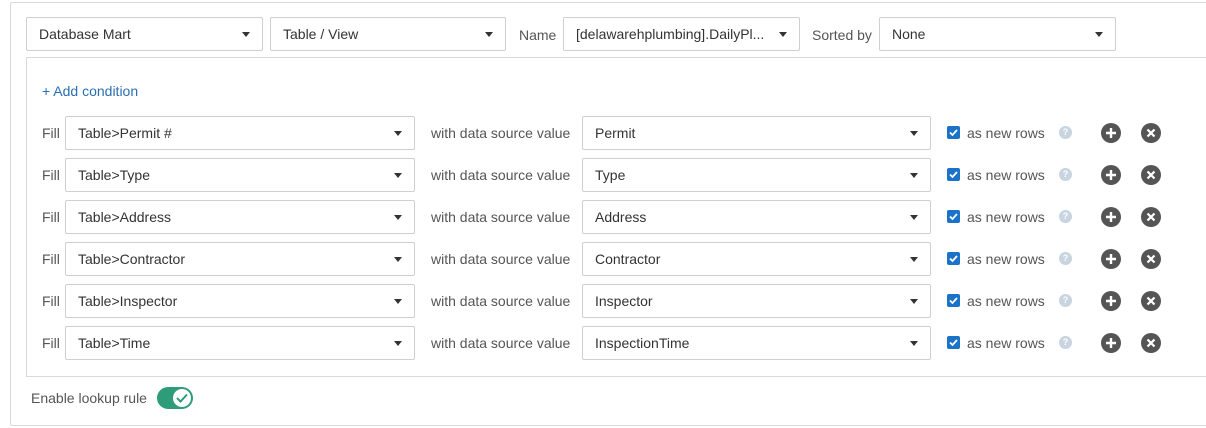 The width and height of the screenshot is (1206, 428). What do you see at coordinates (240, 133) in the screenshot?
I see `target-field-select: Table>Permit #` at bounding box center [240, 133].